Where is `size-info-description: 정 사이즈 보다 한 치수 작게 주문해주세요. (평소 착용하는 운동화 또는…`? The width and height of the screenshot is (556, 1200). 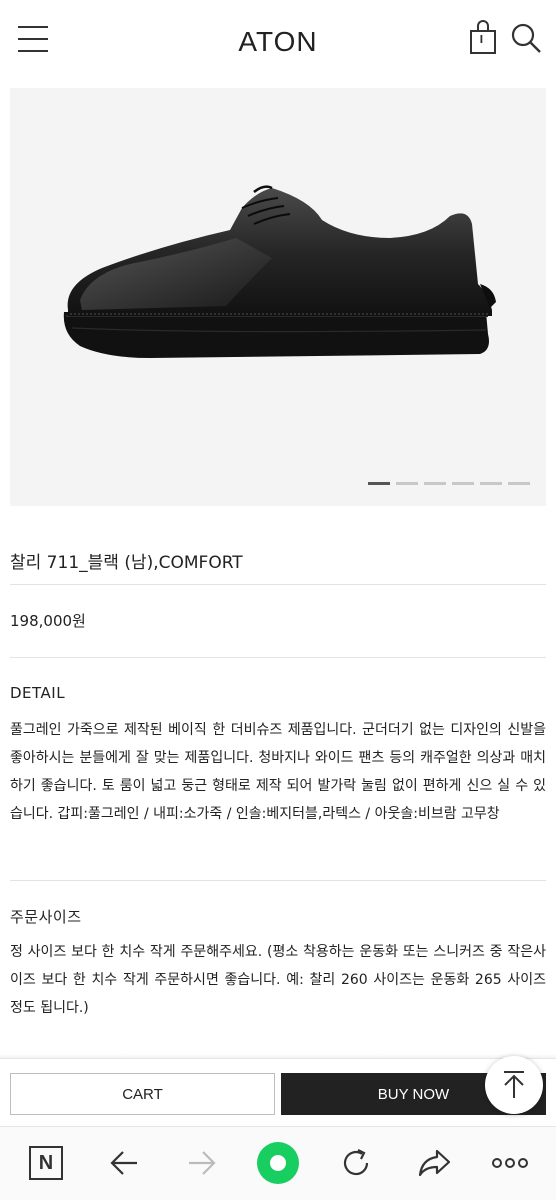
size-info-description: 정 사이즈 보다 한 치수 작게 주문해주세요. (평소 착용하는 운동화 또는… is located at coordinates (278, 980).